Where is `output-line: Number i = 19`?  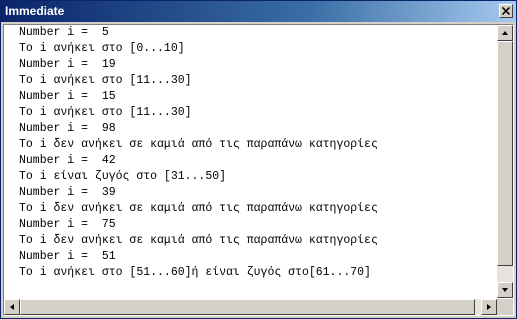 output-line: Number i = 19 is located at coordinates (67, 64).